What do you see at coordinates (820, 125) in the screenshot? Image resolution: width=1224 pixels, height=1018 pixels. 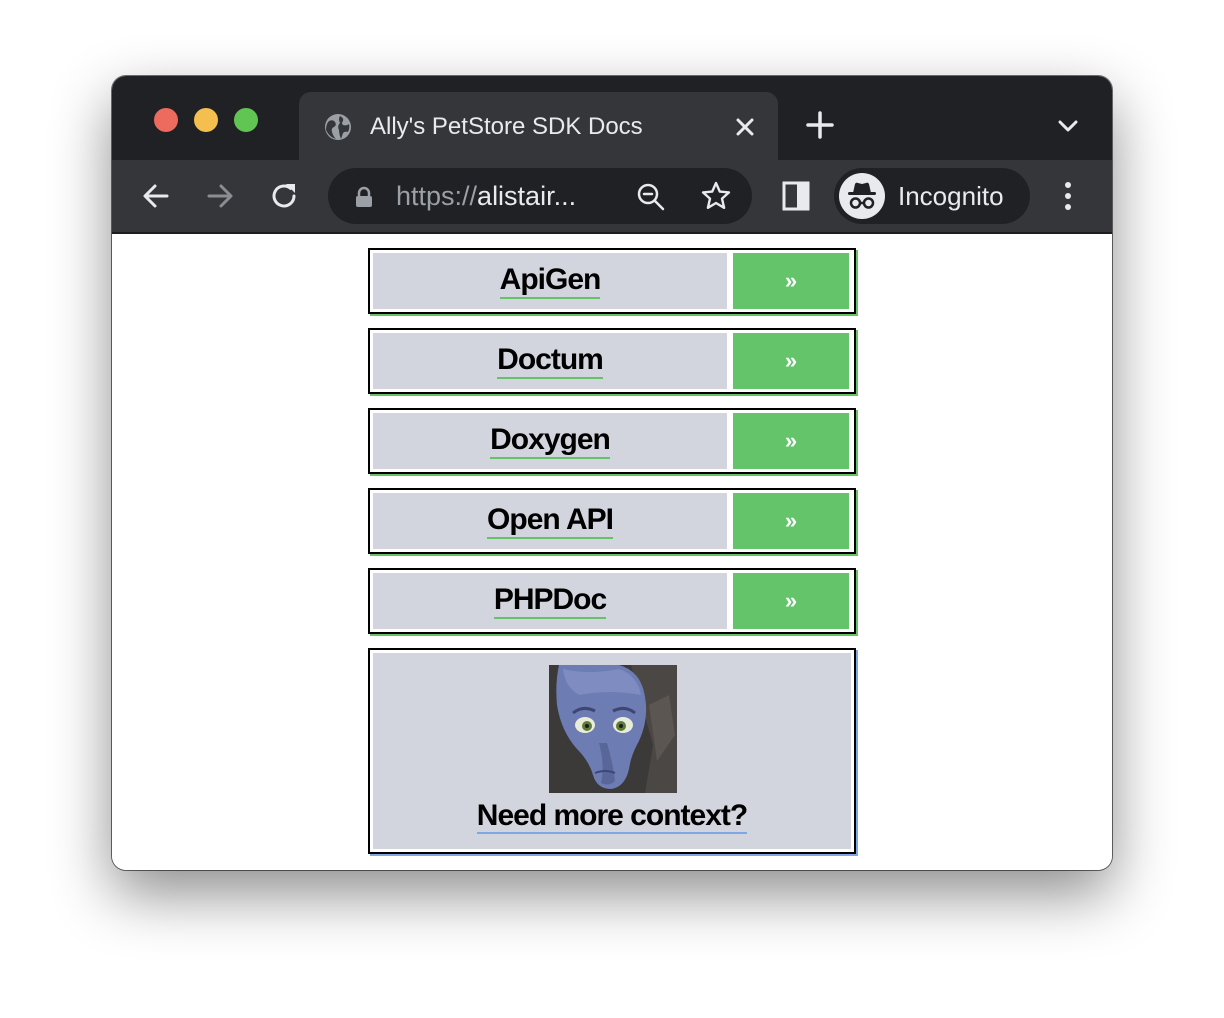 I see `plus-icon` at bounding box center [820, 125].